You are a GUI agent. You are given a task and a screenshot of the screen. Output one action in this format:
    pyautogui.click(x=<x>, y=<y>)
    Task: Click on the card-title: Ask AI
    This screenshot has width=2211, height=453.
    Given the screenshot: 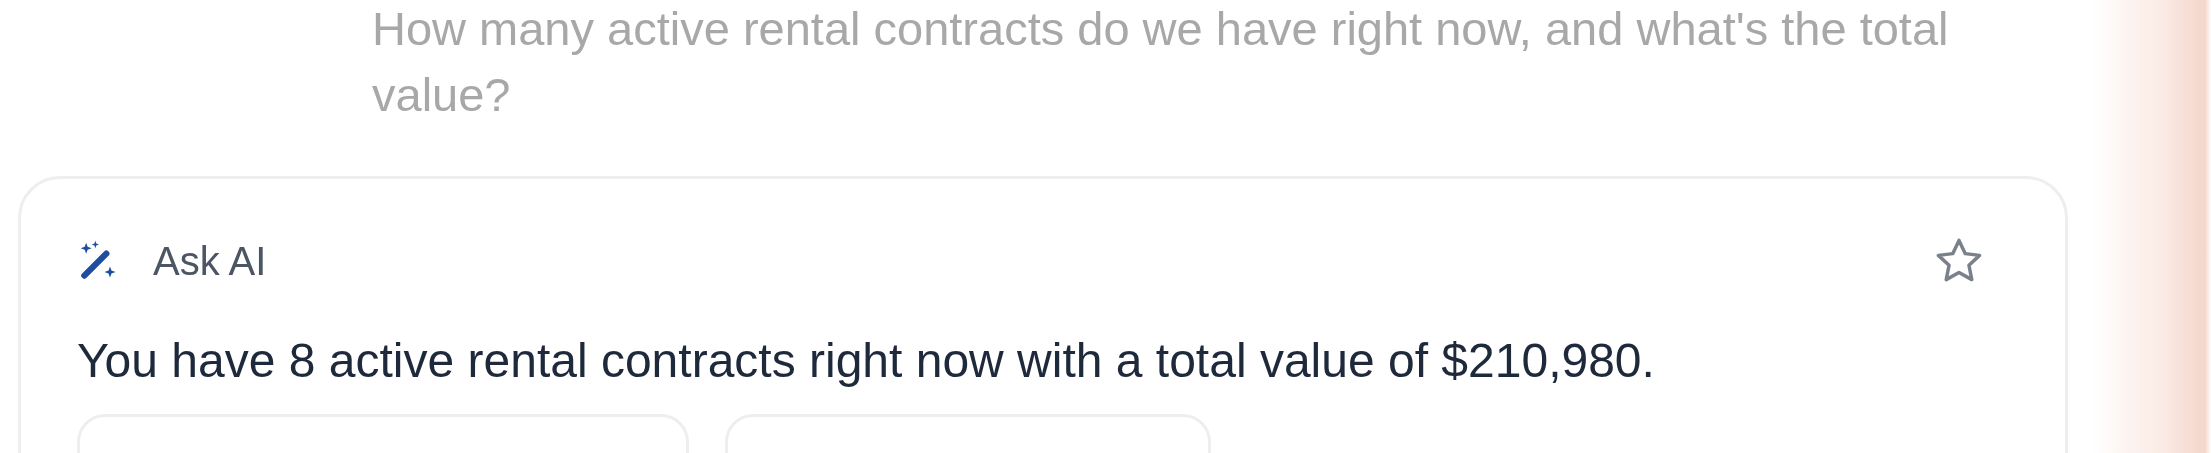 What is the action you would take?
    pyautogui.click(x=210, y=261)
    